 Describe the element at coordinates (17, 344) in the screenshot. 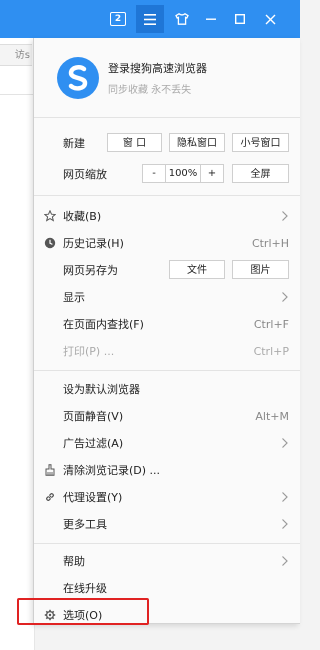

I see `page-background` at that location.